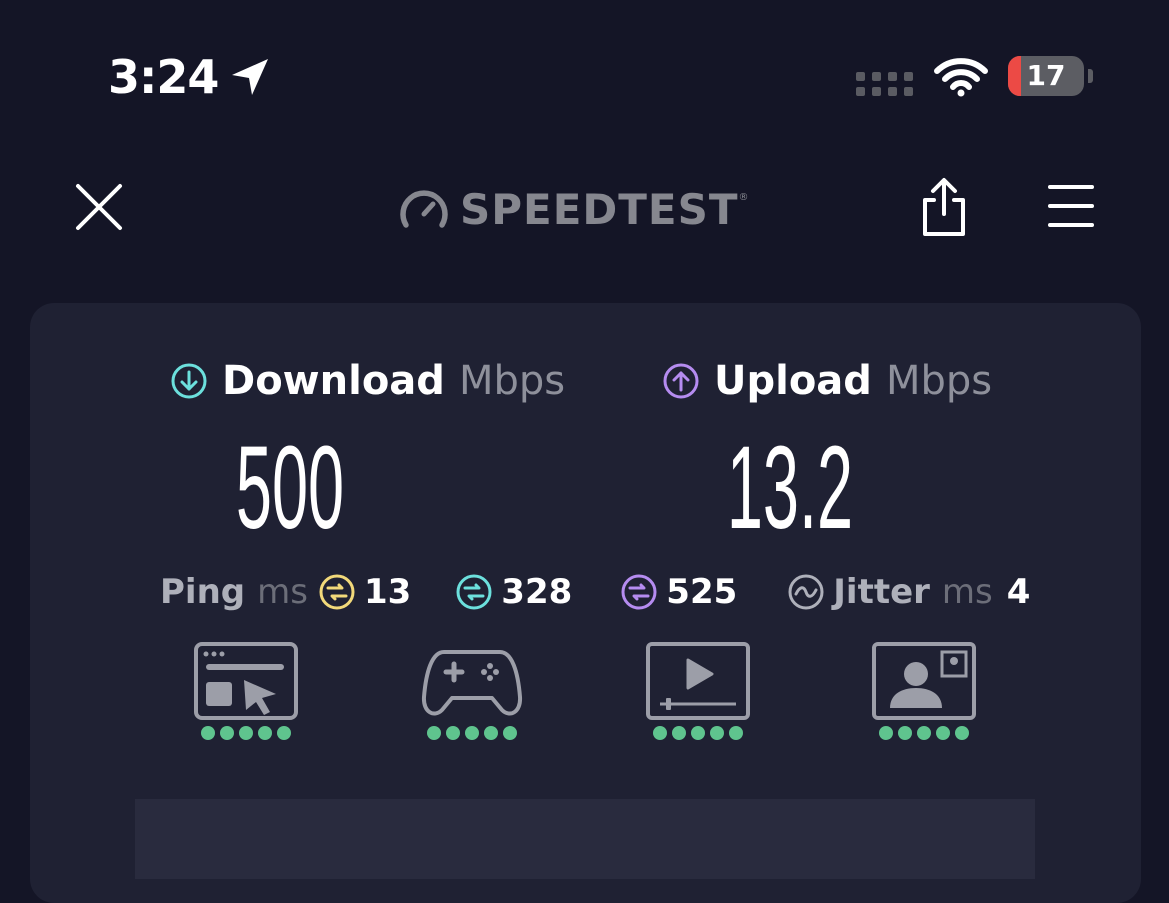 Image resolution: width=1169 pixels, height=903 pixels. What do you see at coordinates (702, 592) in the screenshot?
I see `ping-upload-value: 525` at bounding box center [702, 592].